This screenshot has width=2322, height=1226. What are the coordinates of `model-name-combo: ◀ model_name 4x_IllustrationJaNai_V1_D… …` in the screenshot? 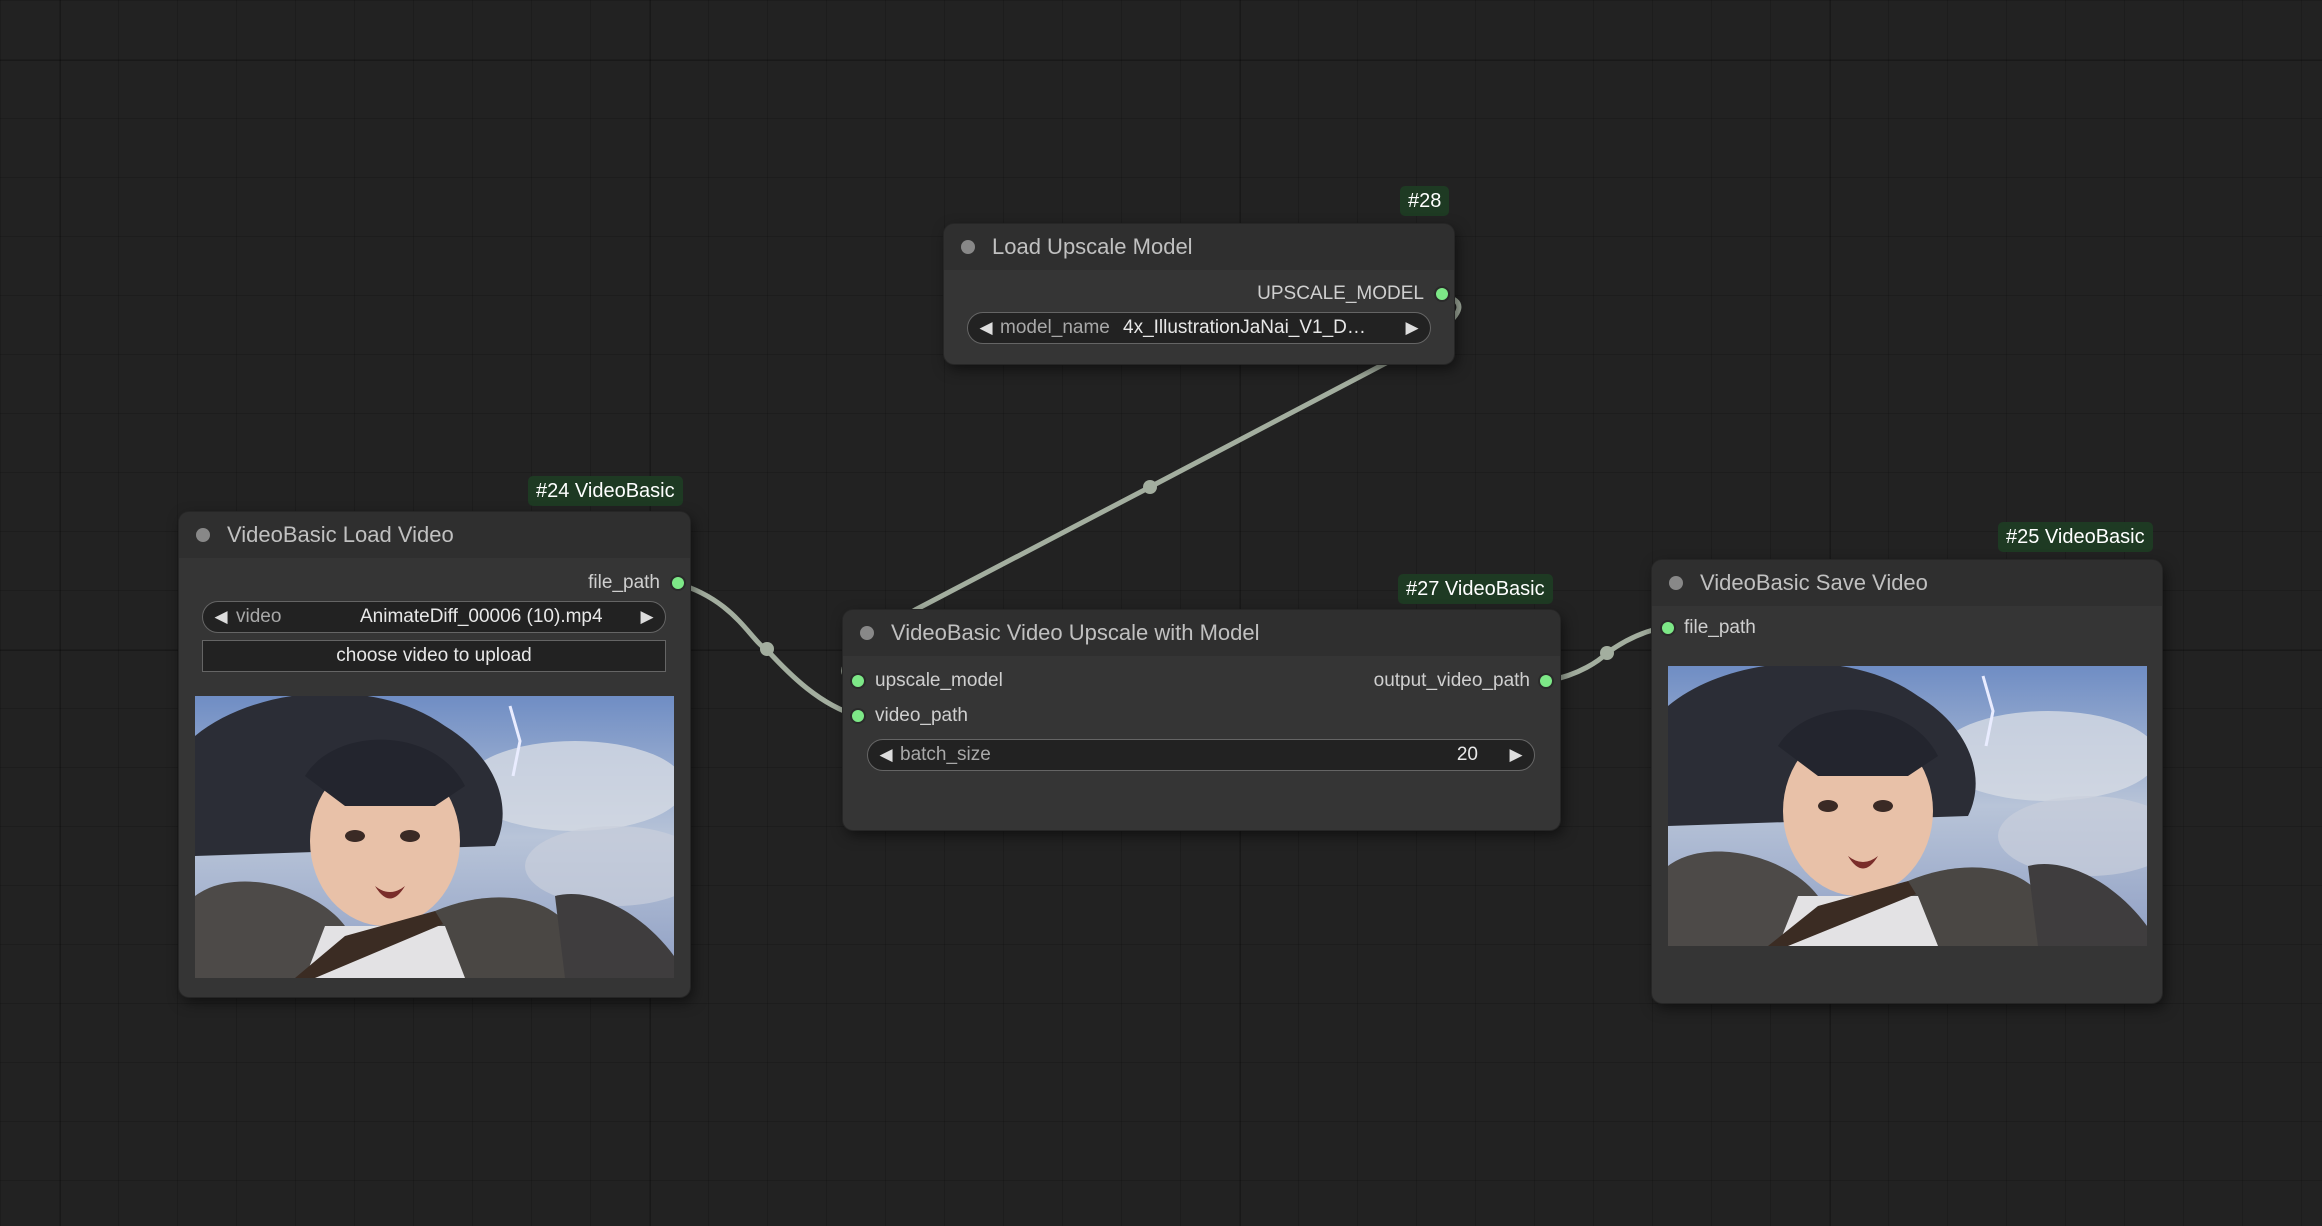 It's located at (1199, 328).